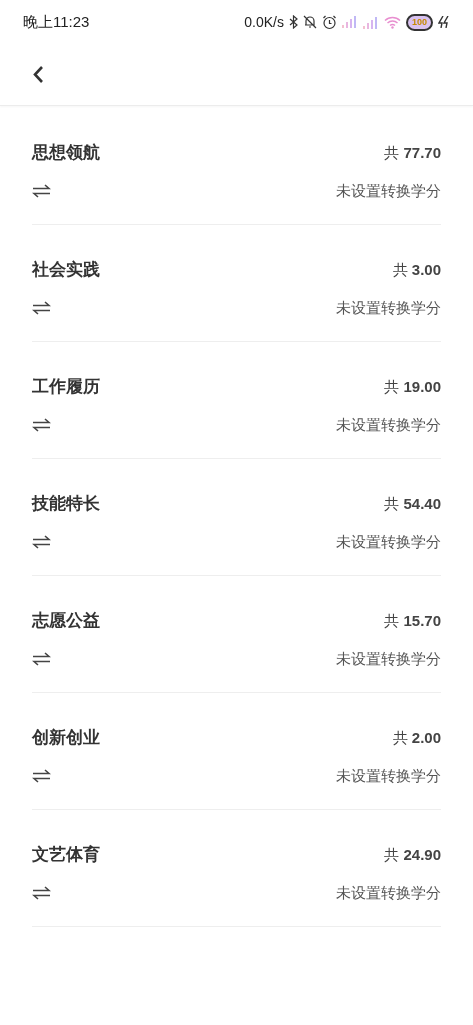  I want to click on category-title: 创新创业, so click(66, 738).